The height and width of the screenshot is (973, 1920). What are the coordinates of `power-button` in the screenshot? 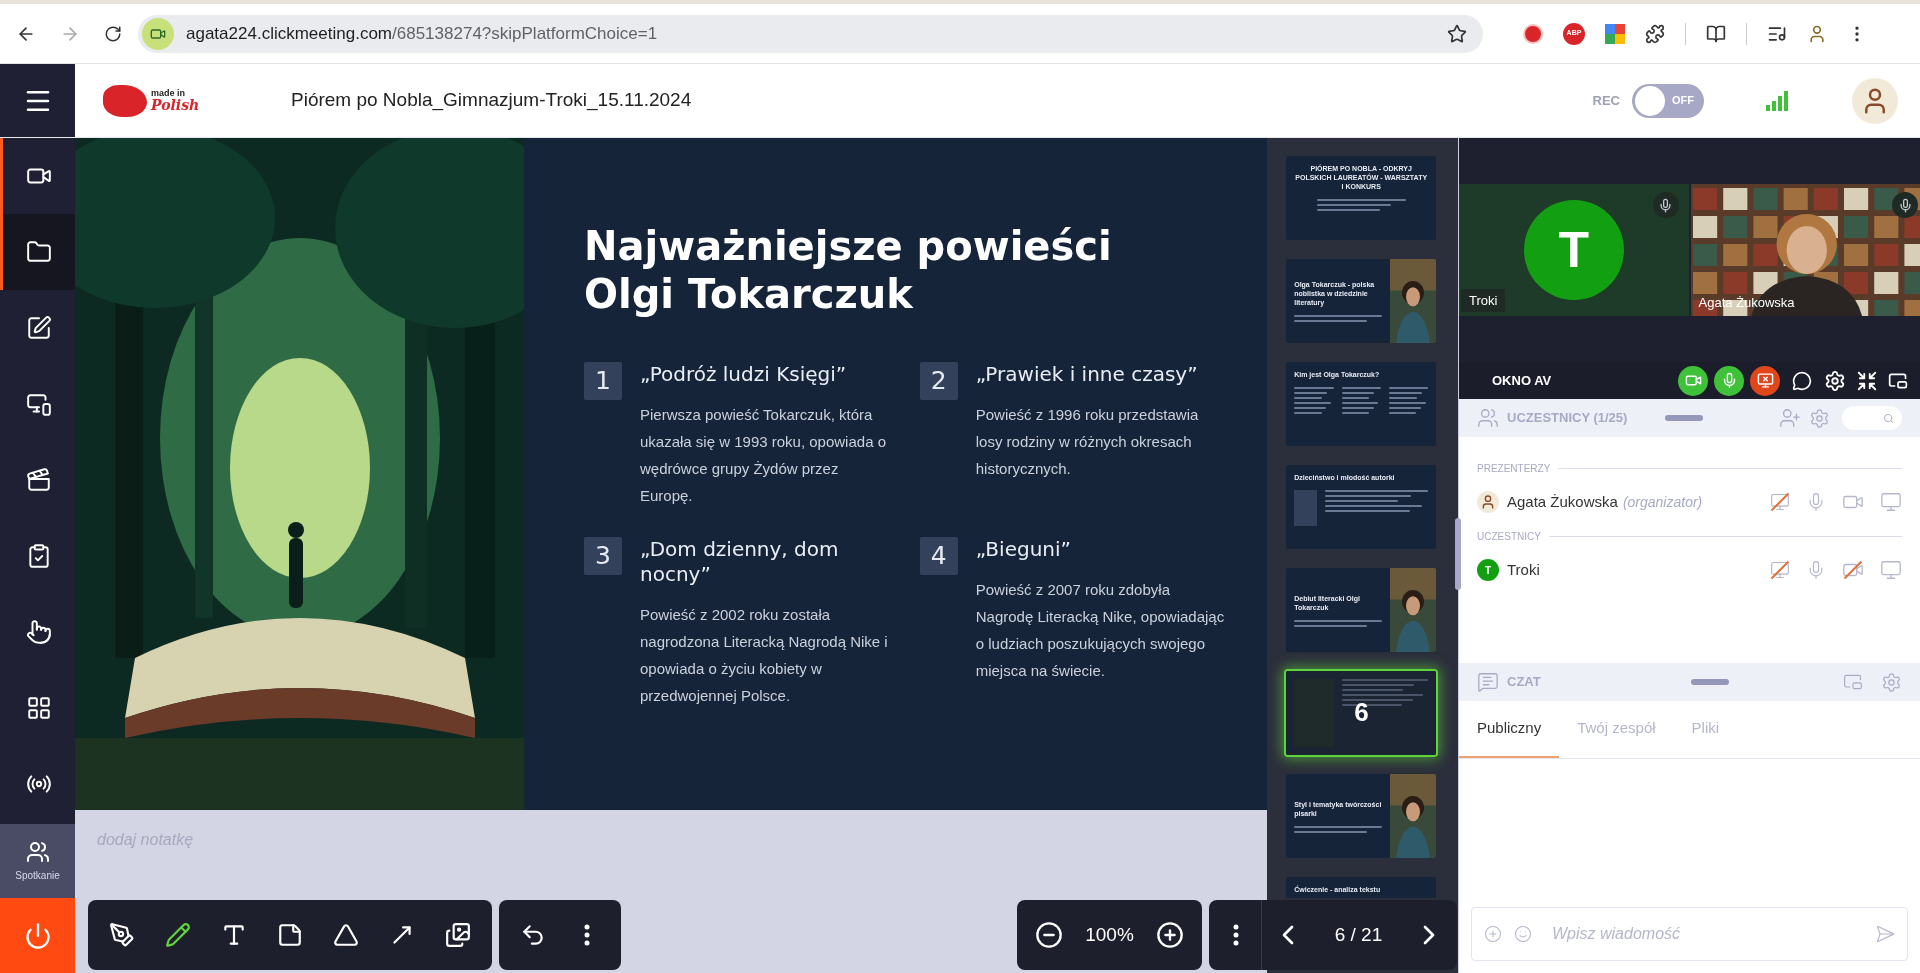 It's located at (37, 935).